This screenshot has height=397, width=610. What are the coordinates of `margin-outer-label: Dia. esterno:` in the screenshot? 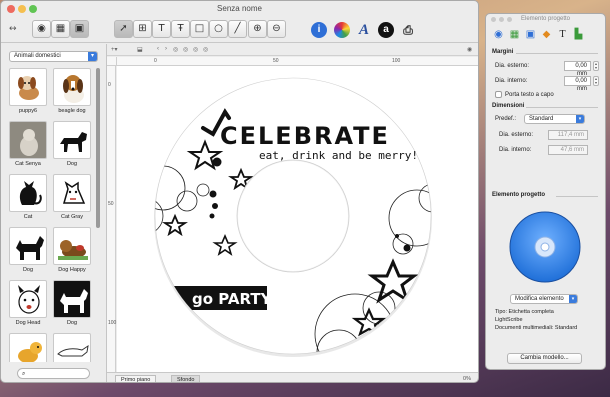 It's located at (512, 66).